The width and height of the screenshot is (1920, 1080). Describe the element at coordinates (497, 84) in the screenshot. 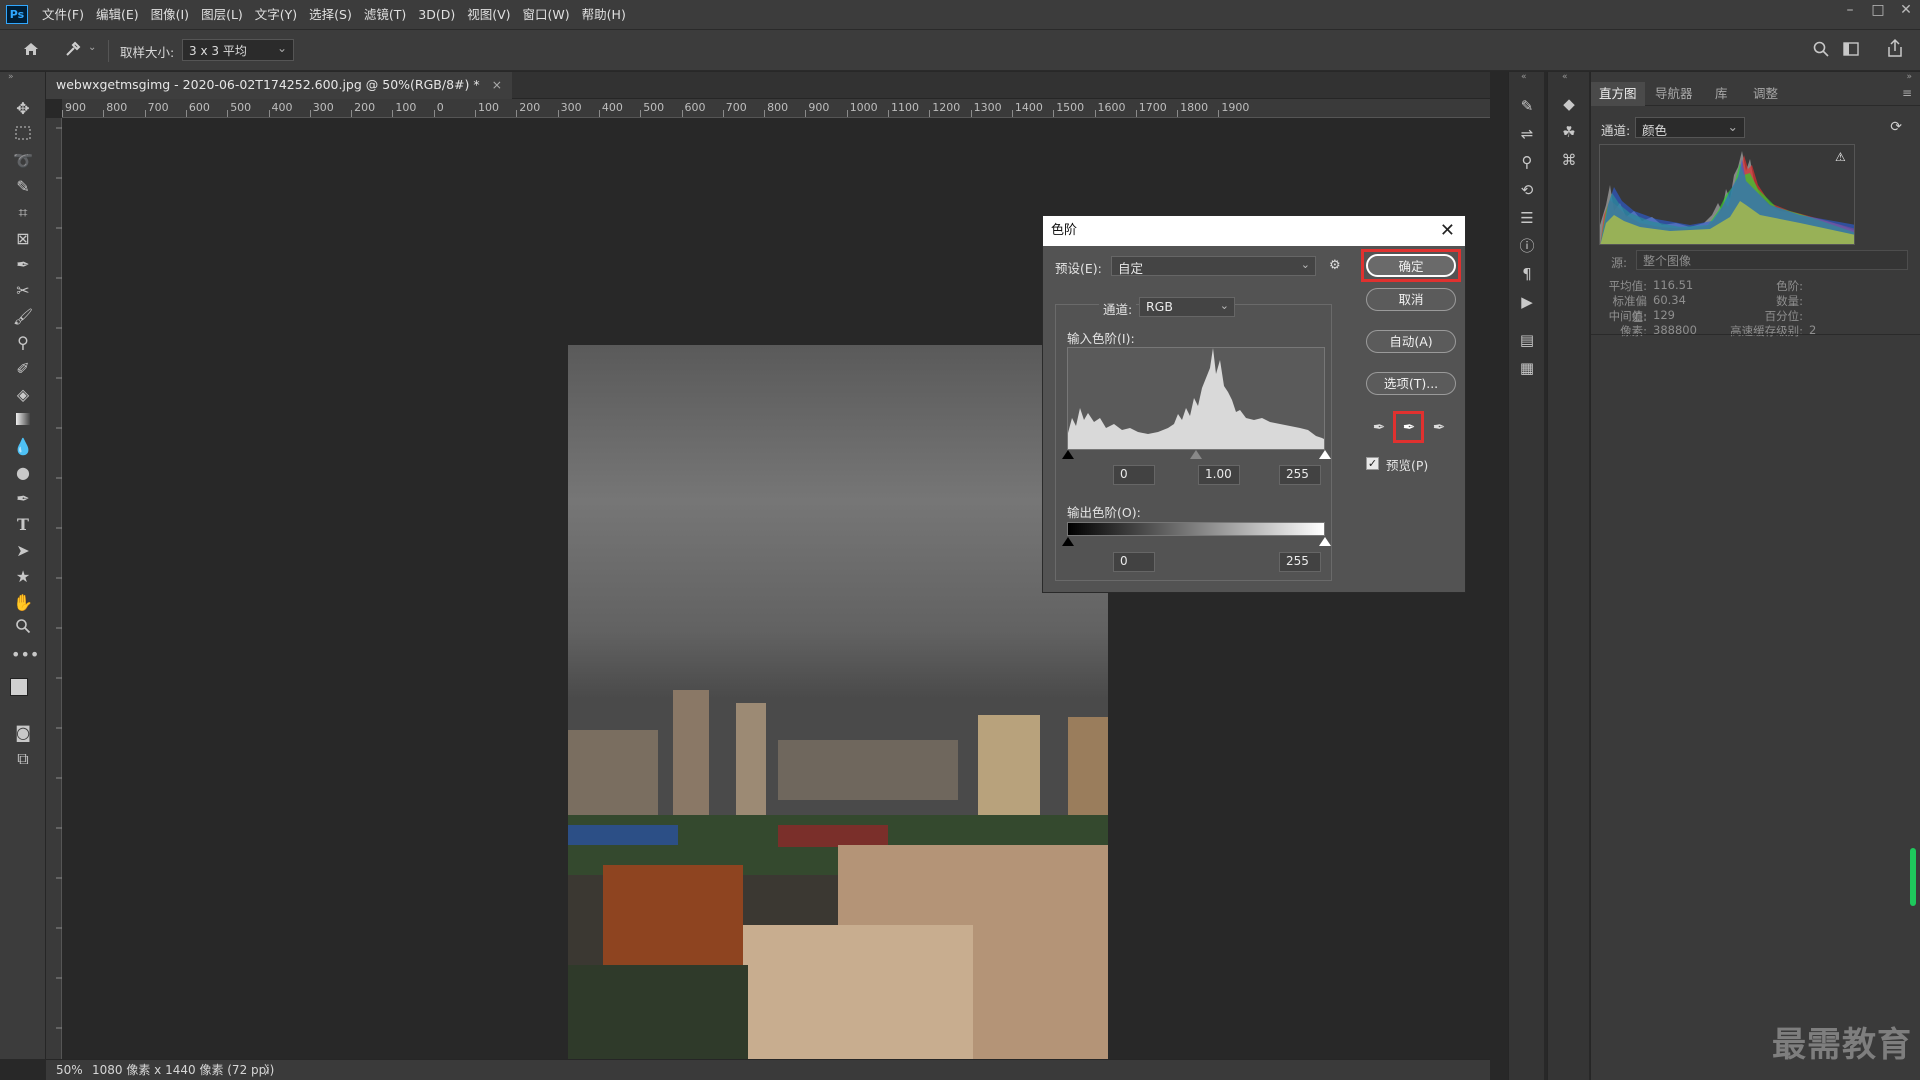

I see `close-tab-icon: ×` at that location.